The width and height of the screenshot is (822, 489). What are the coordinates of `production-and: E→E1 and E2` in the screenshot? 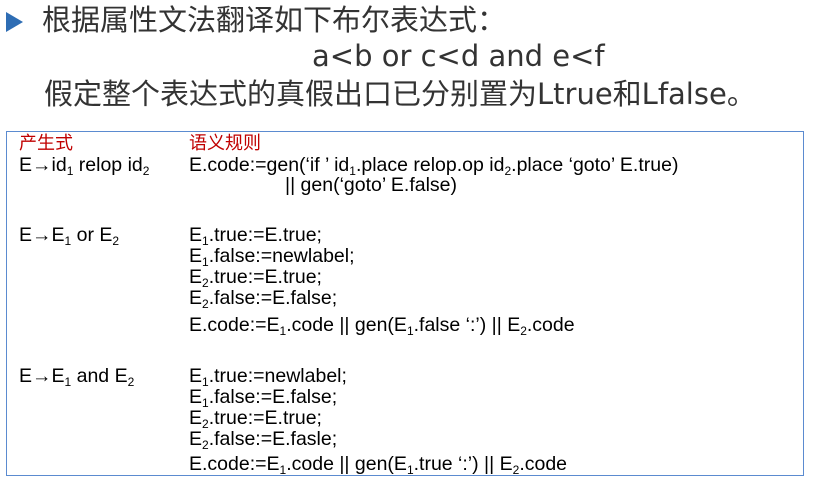 It's located at (77, 377).